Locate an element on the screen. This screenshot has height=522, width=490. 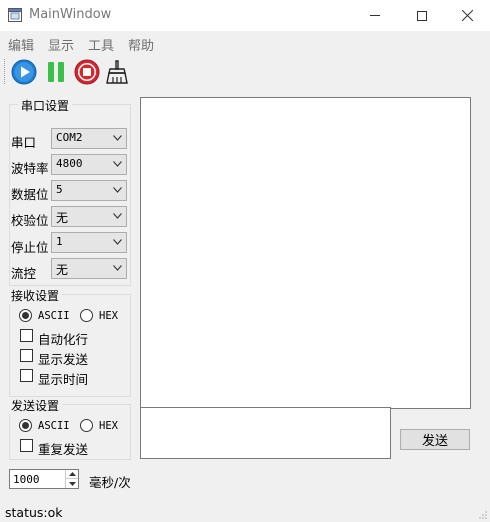
baud-label: 波特率 is located at coordinates (30, 168).